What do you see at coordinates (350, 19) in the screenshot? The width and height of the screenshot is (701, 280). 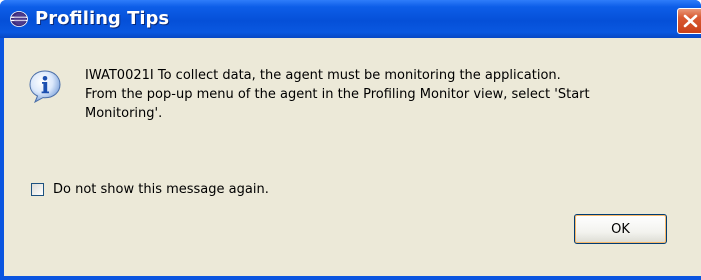 I see `title-bar: Profiling Tips` at bounding box center [350, 19].